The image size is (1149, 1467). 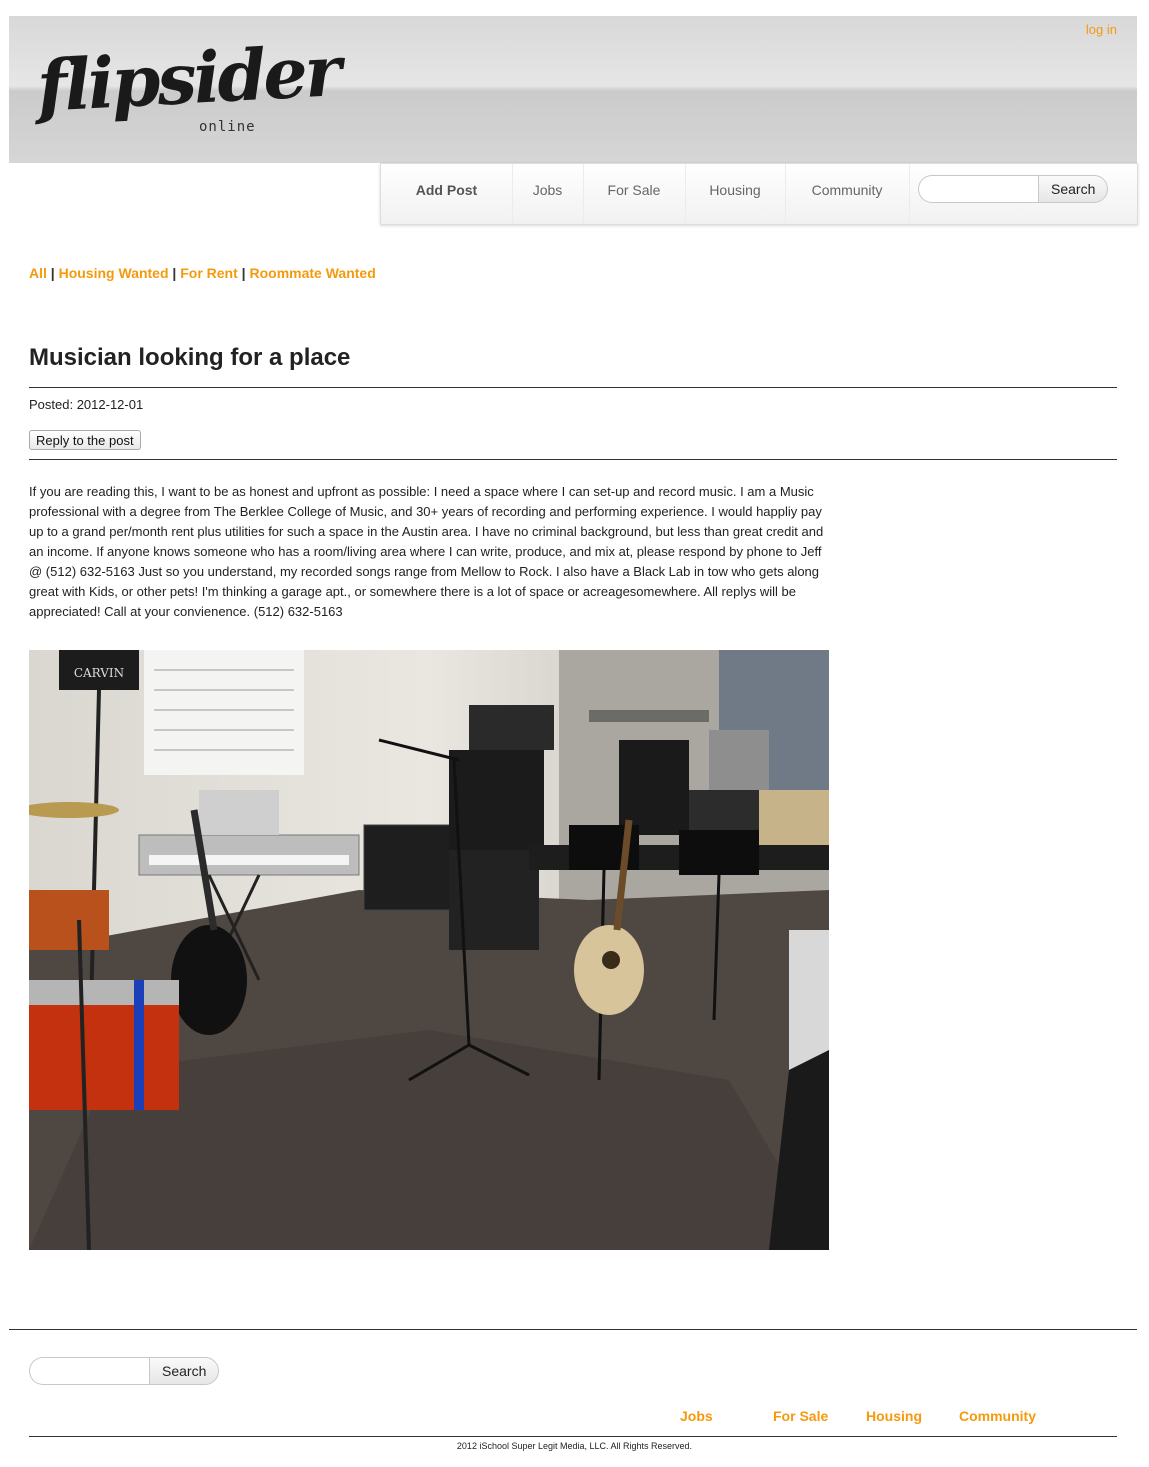 I want to click on photo-amp-brand: CARVIN, so click(x=99, y=673).